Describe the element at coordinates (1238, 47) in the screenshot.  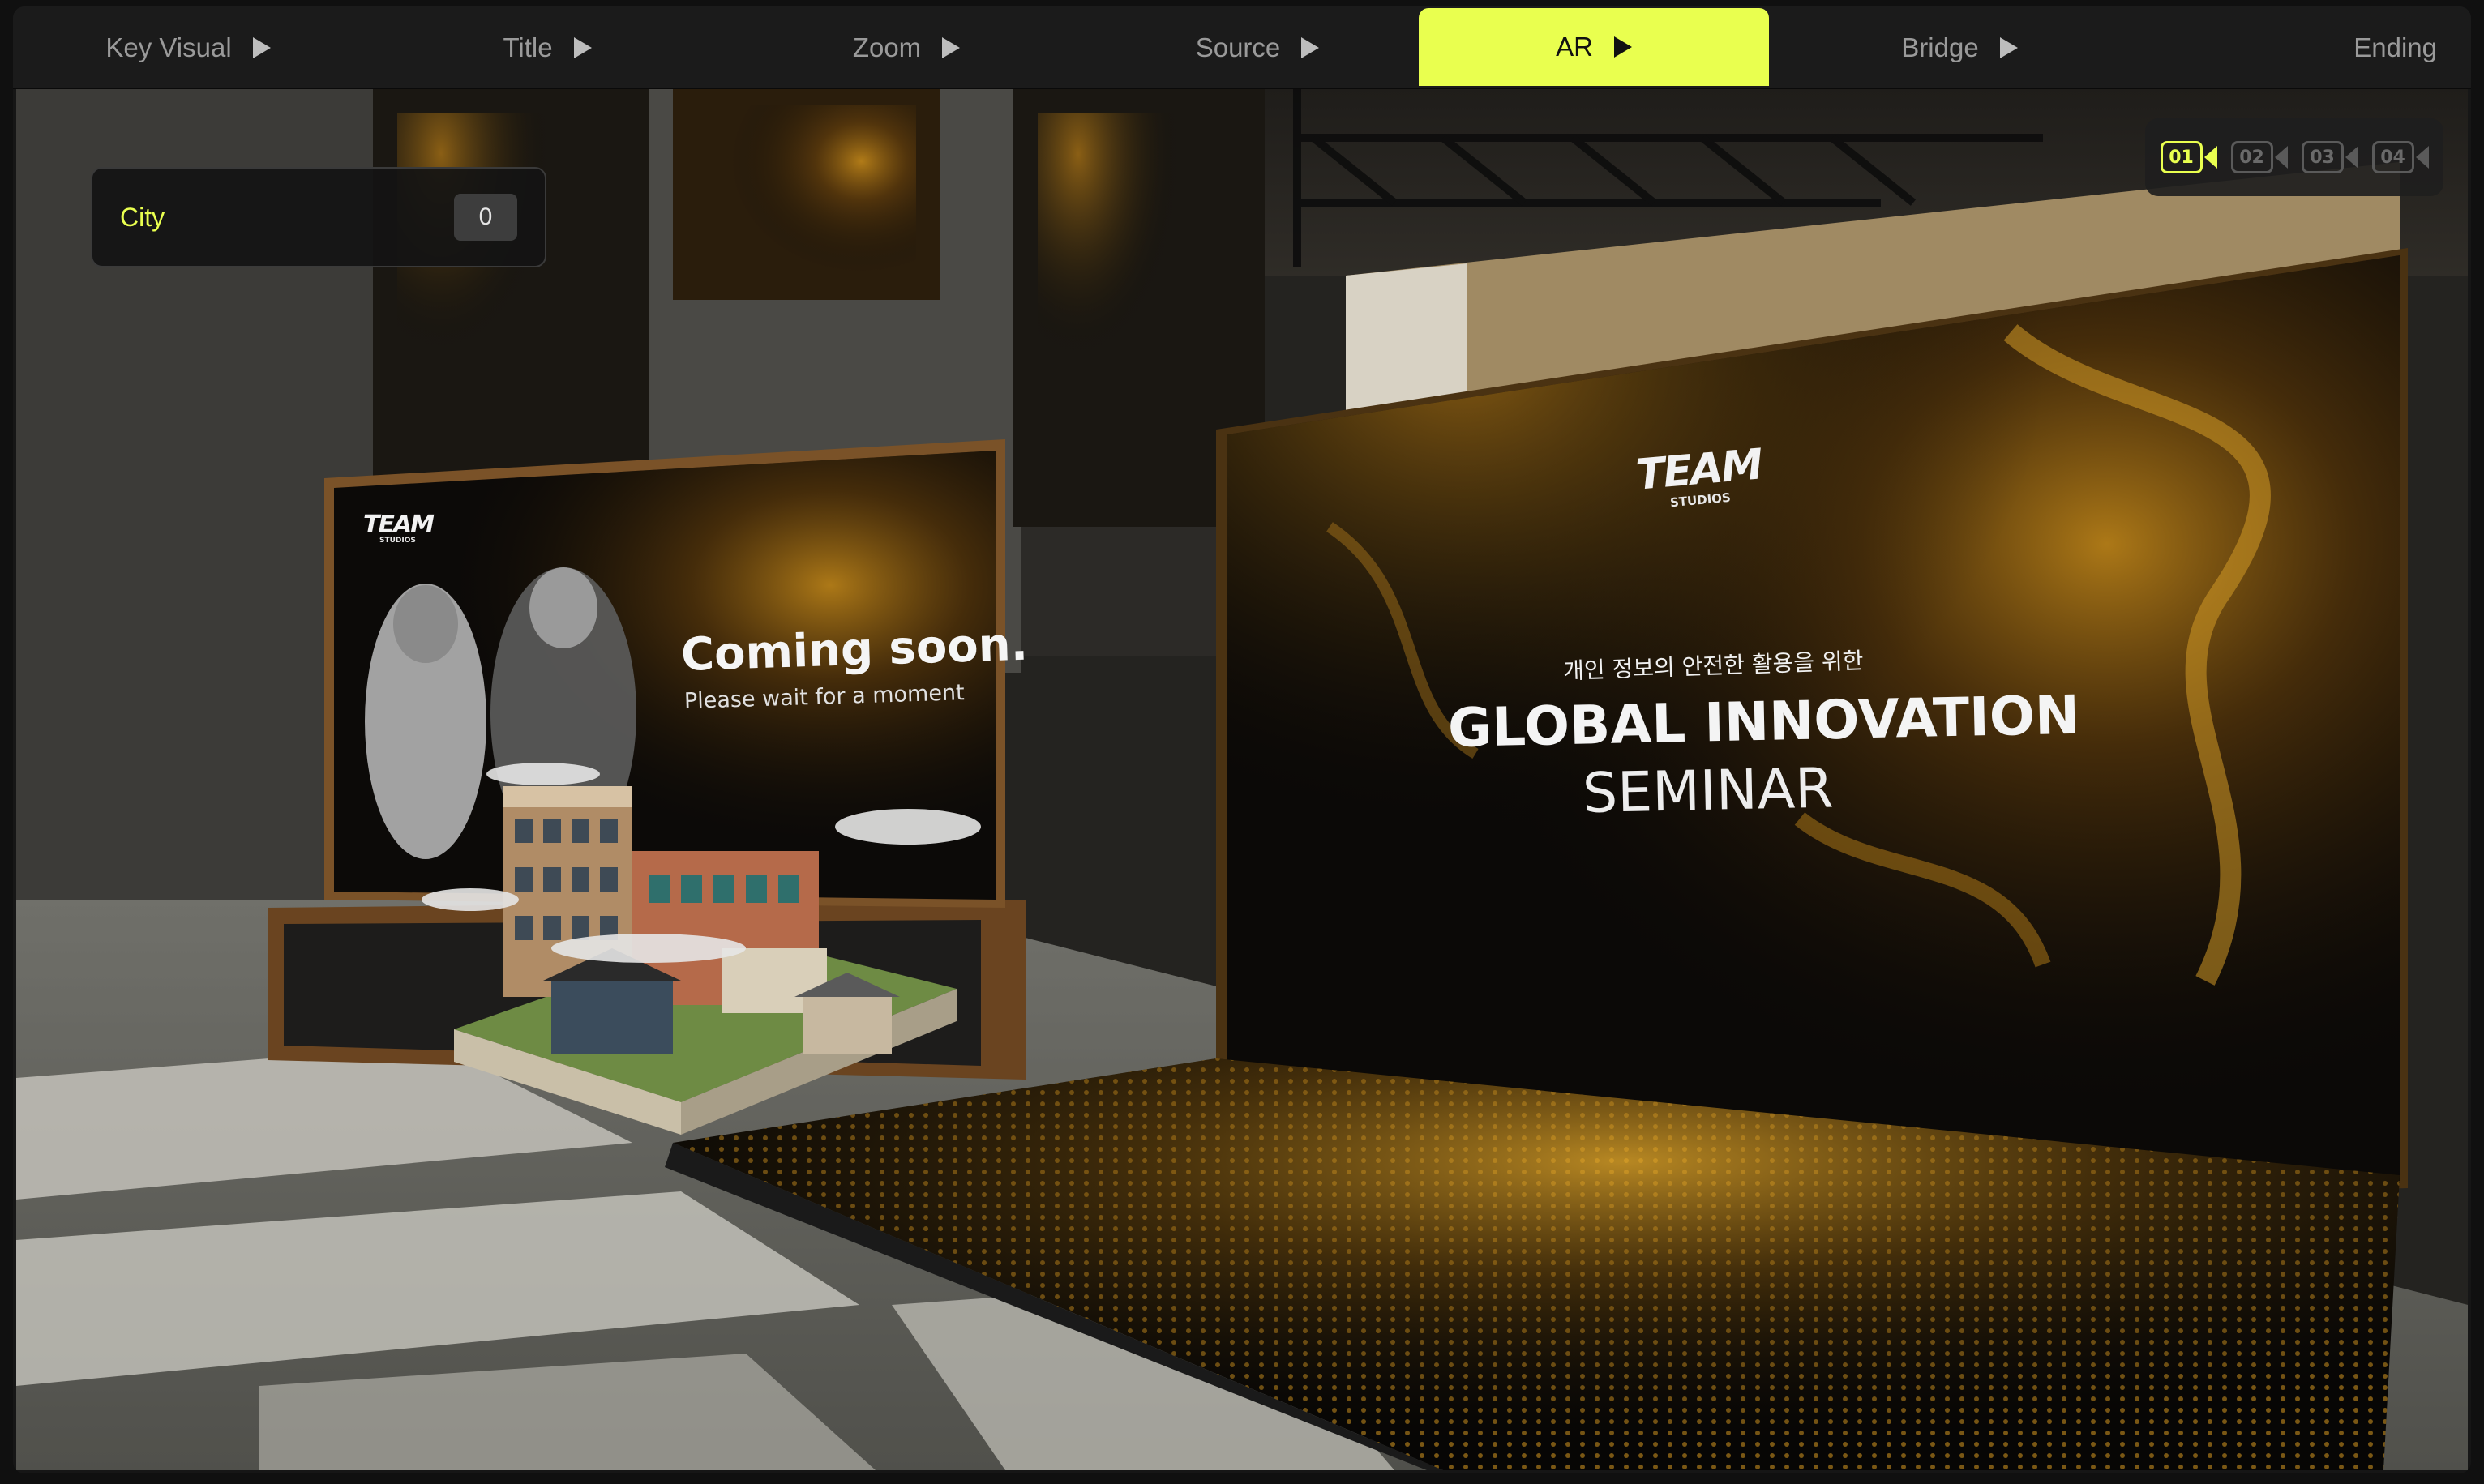
I see `tab-label: Source` at that location.